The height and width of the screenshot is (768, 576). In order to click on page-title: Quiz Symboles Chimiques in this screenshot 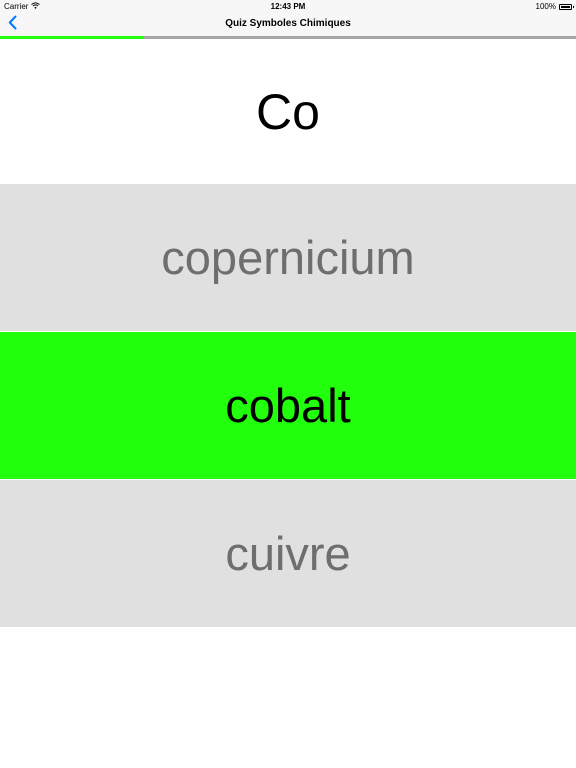, I will do `click(288, 23)`.